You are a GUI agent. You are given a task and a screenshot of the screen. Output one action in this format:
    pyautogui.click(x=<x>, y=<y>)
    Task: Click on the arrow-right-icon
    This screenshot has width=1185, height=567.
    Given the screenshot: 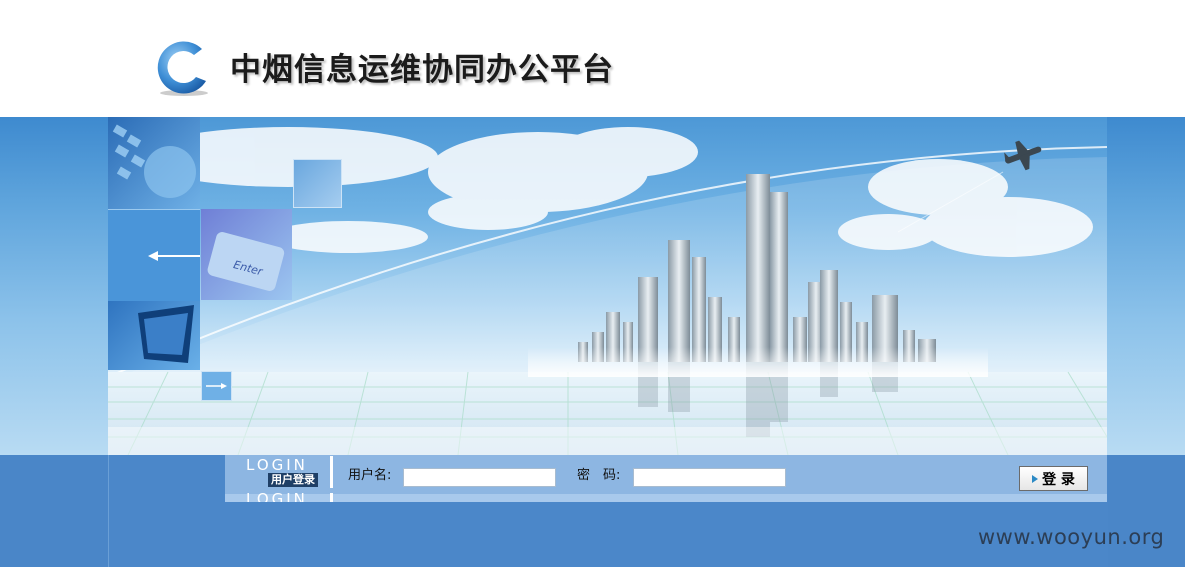 What is the action you would take?
    pyautogui.click(x=216, y=386)
    